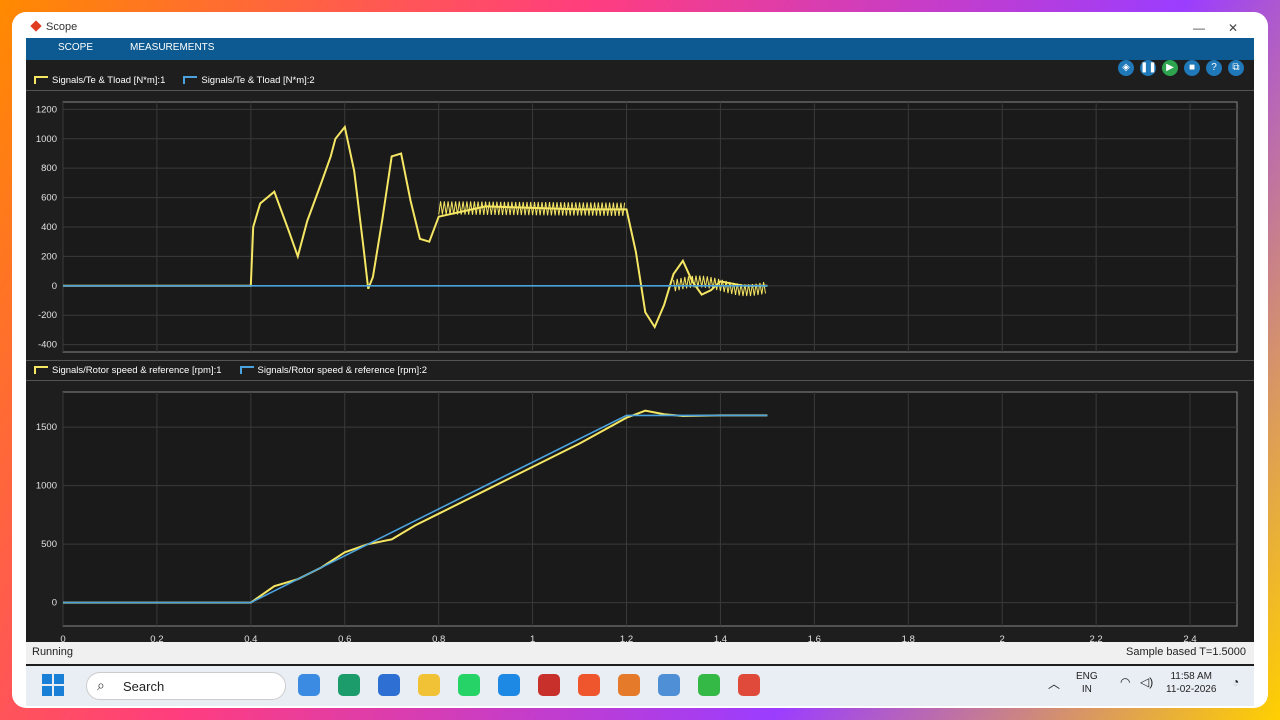  What do you see at coordinates (47, 679) in the screenshot?
I see `windows-logo-icon` at bounding box center [47, 679].